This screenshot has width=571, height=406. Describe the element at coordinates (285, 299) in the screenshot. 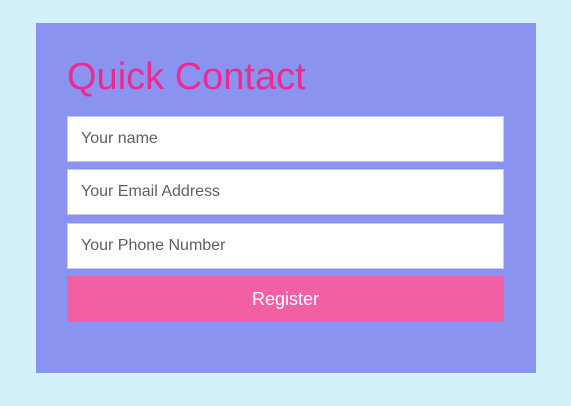

I see `register-button: Register` at that location.